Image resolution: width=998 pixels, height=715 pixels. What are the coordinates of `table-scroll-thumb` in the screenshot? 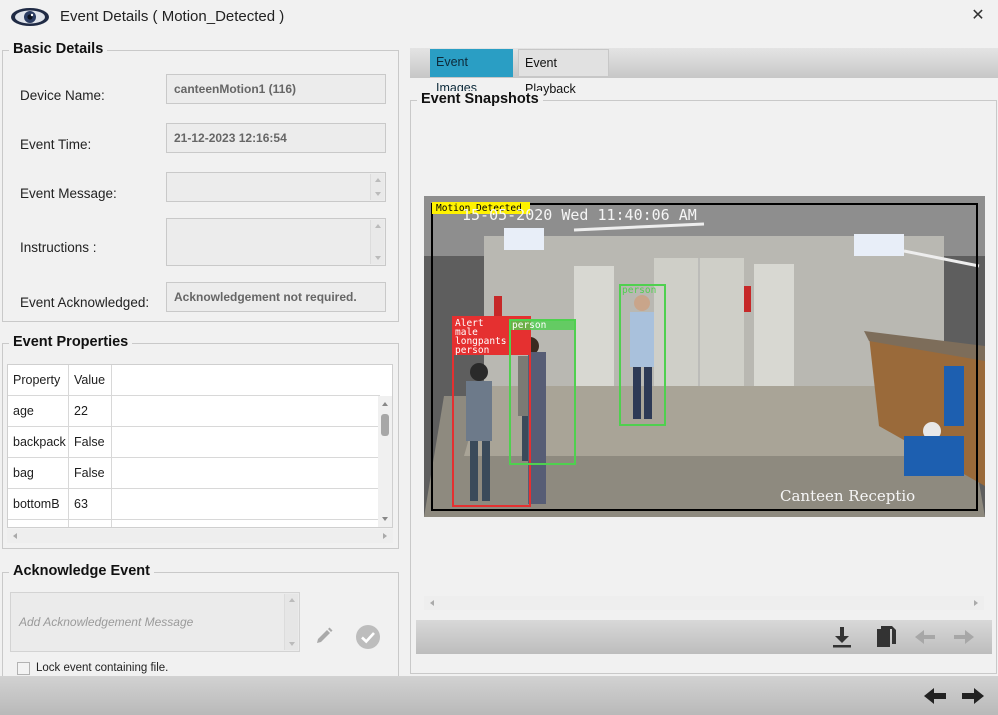 It's located at (385, 425).